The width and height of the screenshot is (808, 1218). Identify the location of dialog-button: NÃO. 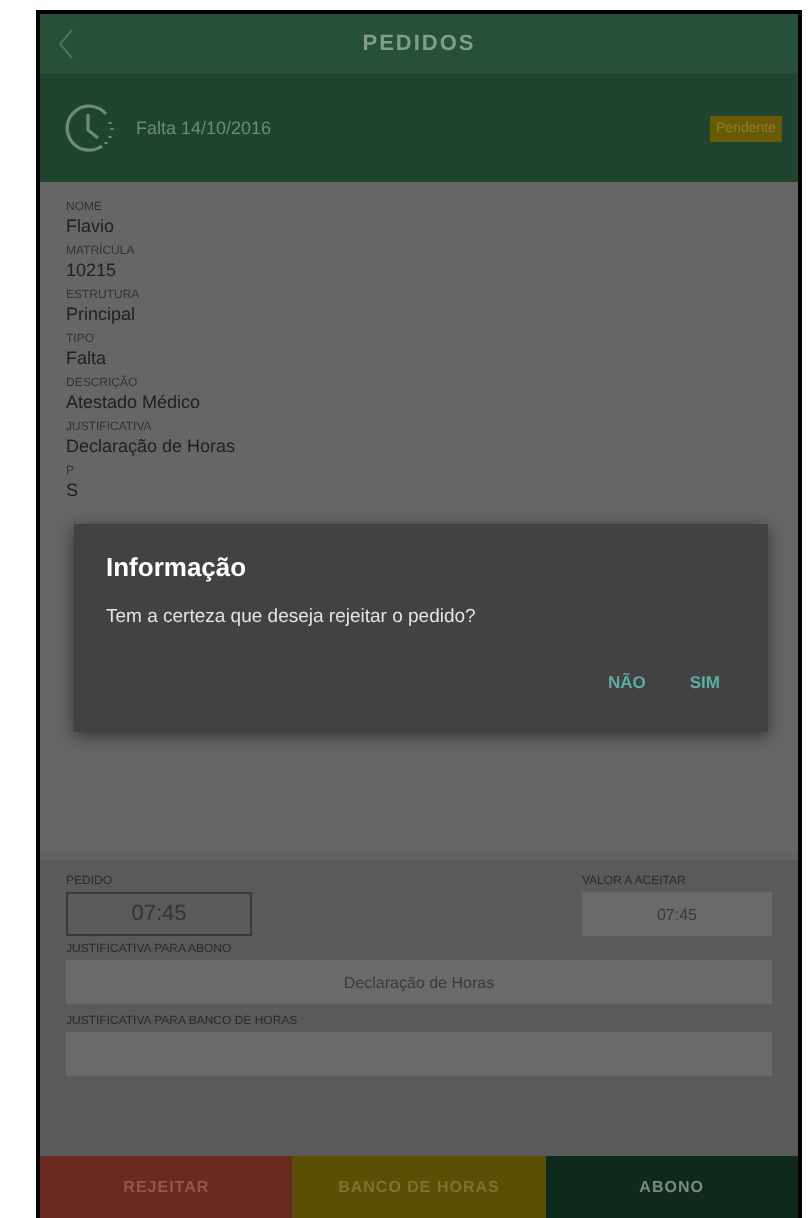
(626, 682).